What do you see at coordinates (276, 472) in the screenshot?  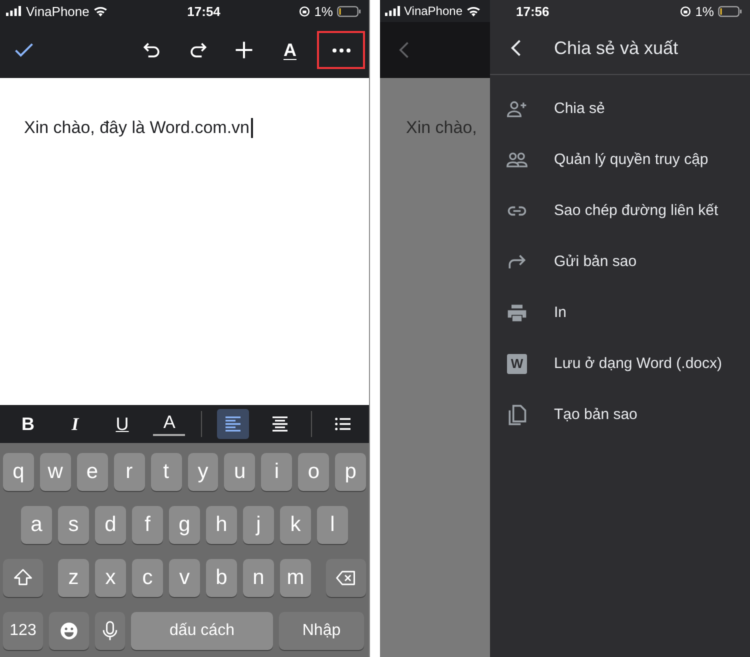 I see `keyboard-key: i` at bounding box center [276, 472].